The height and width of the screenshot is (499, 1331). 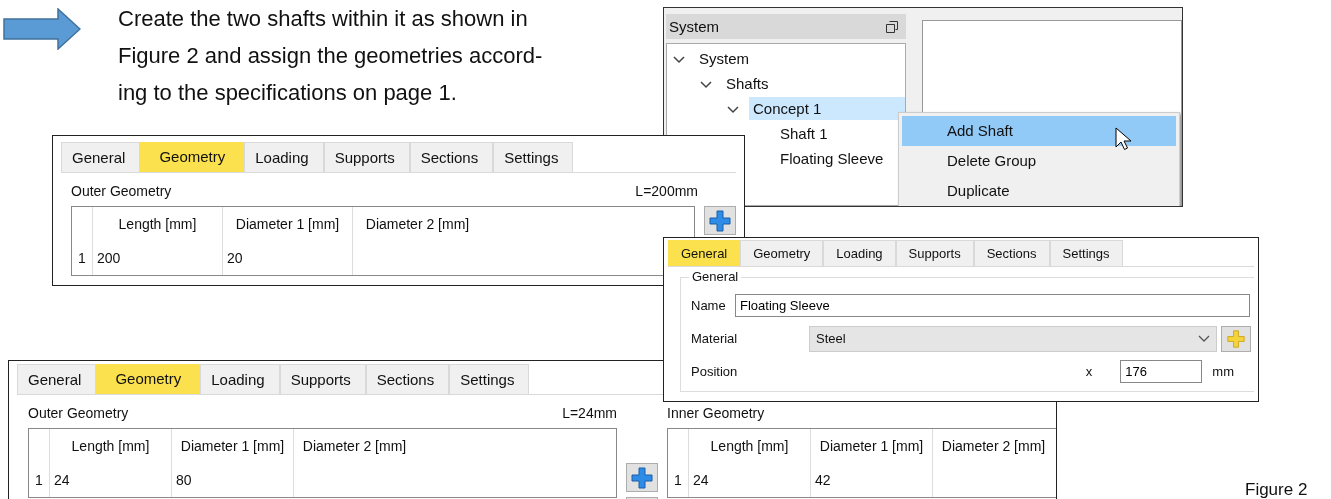 I want to click on total-length: L=24mm, so click(x=589, y=413).